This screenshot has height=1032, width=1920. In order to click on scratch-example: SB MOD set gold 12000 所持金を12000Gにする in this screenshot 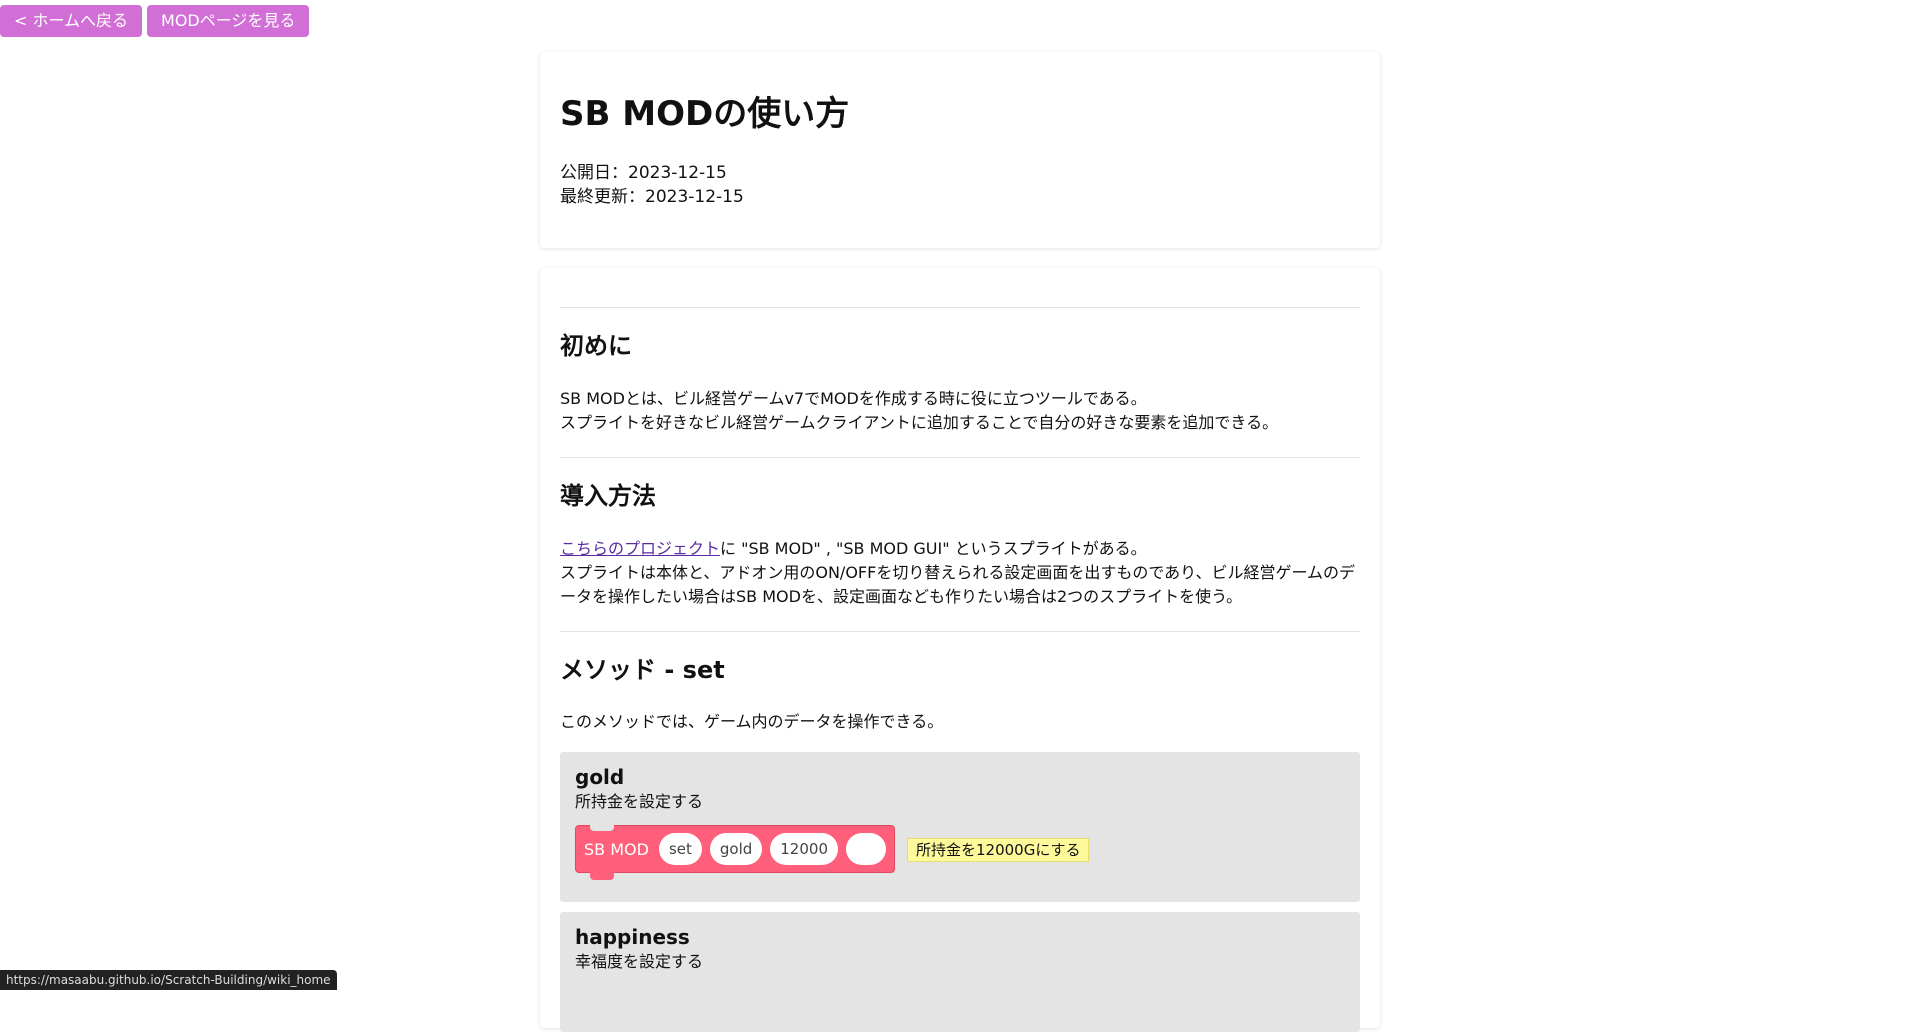, I will do `click(960, 852)`.